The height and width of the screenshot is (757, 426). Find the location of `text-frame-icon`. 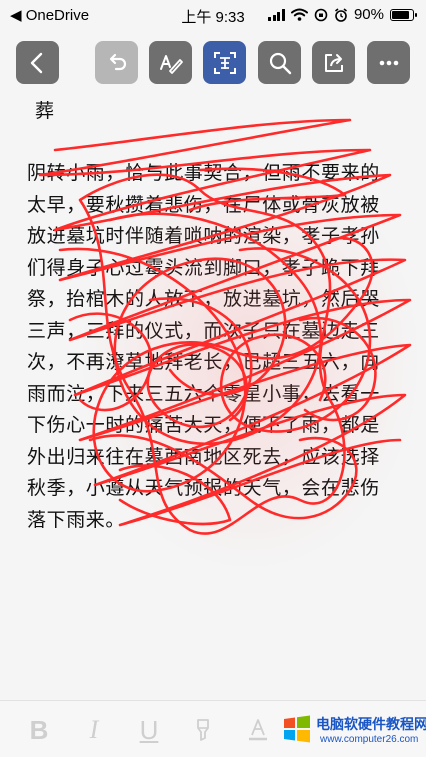

text-frame-icon is located at coordinates (224, 62).